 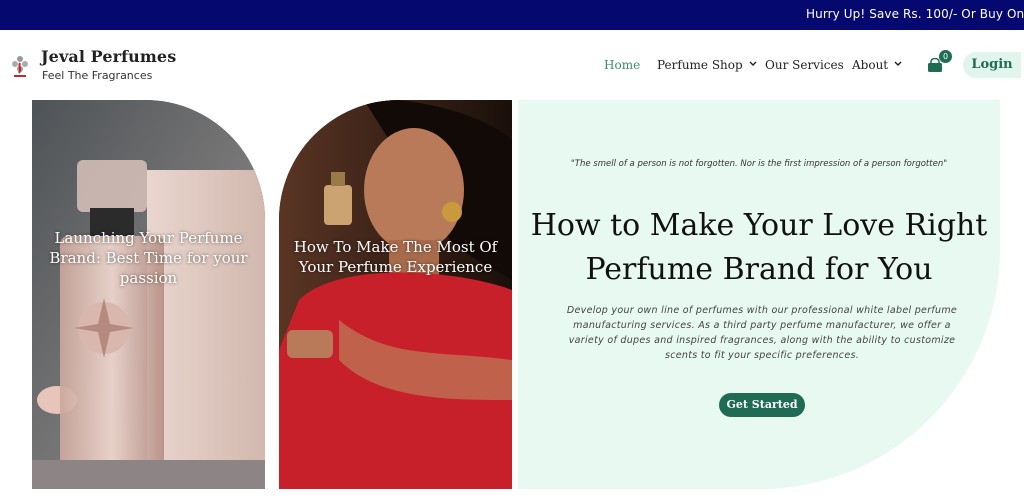 I want to click on nav-about: About, so click(x=877, y=65).